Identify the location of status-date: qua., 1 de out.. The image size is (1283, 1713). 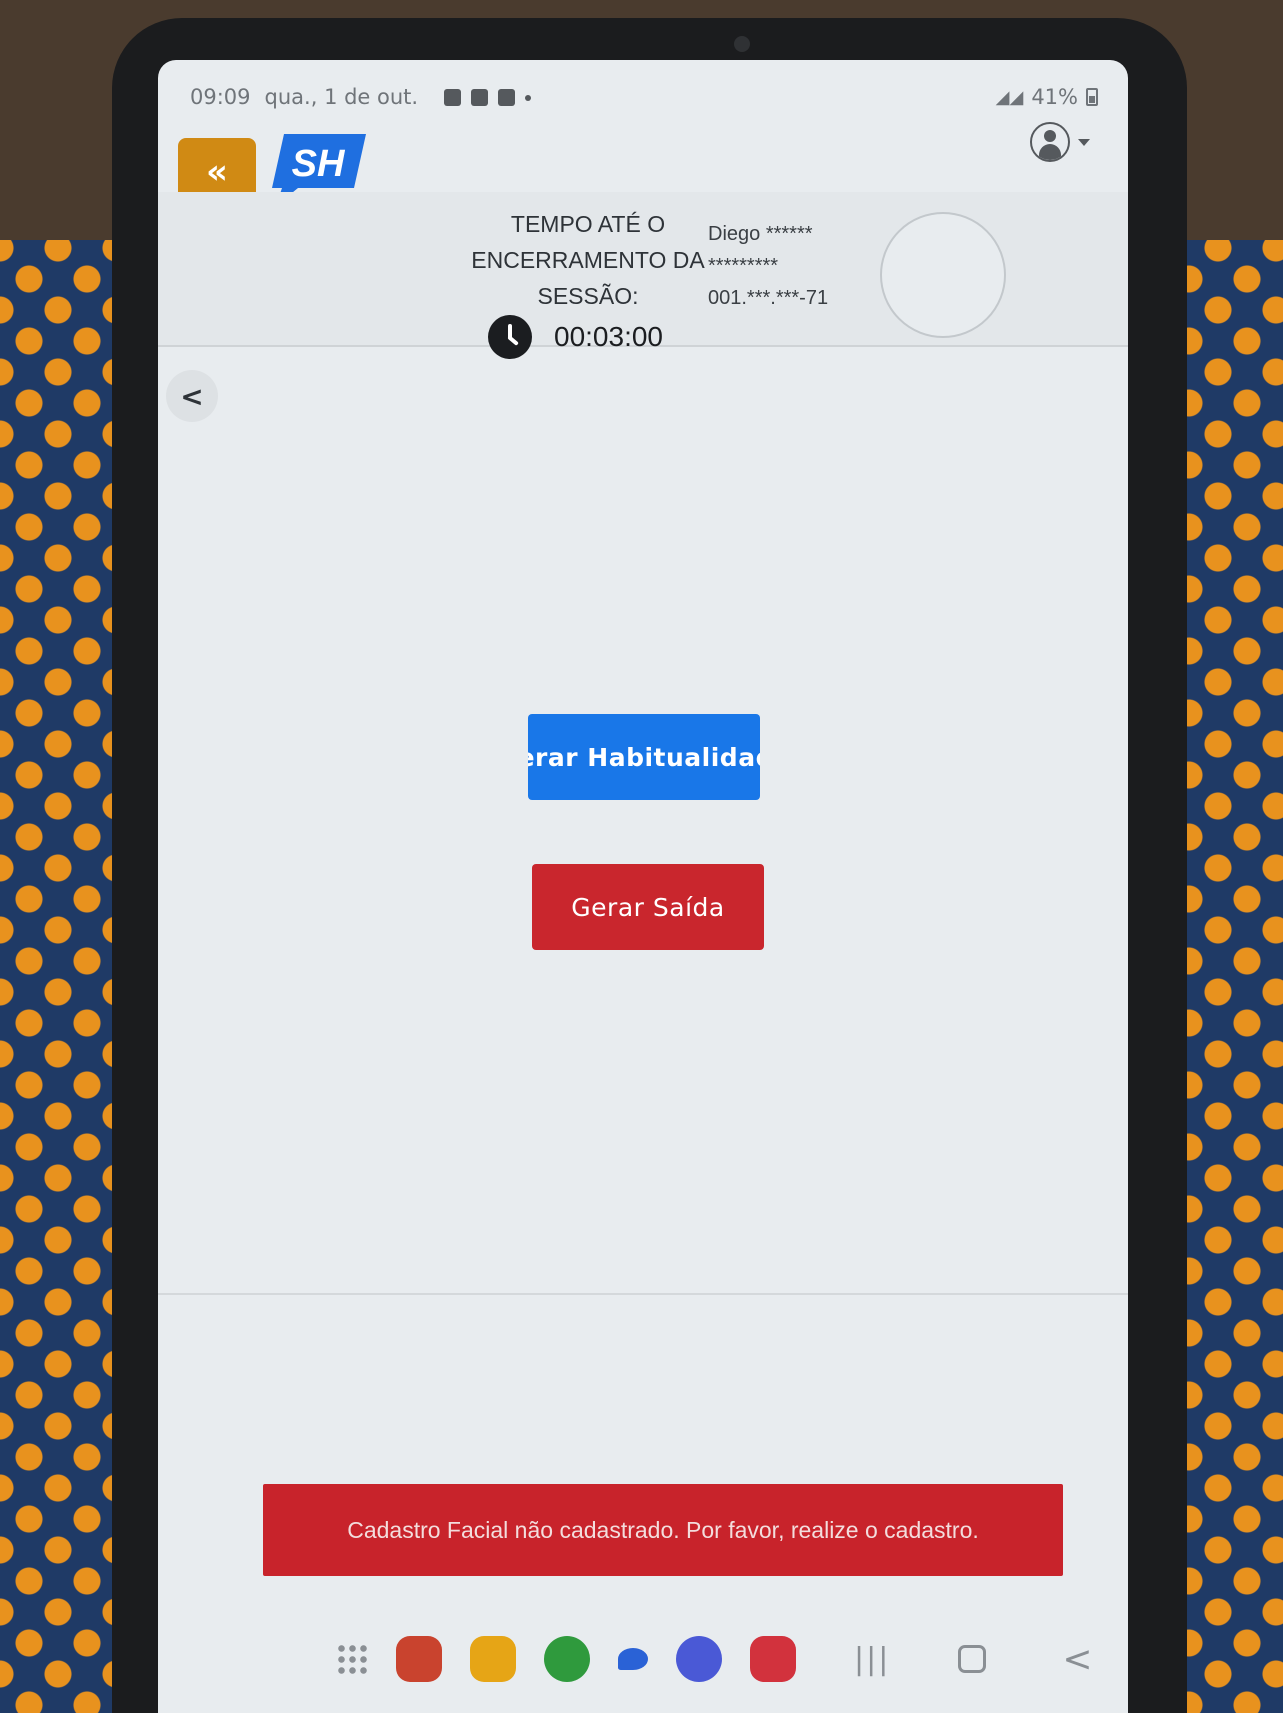
(341, 97).